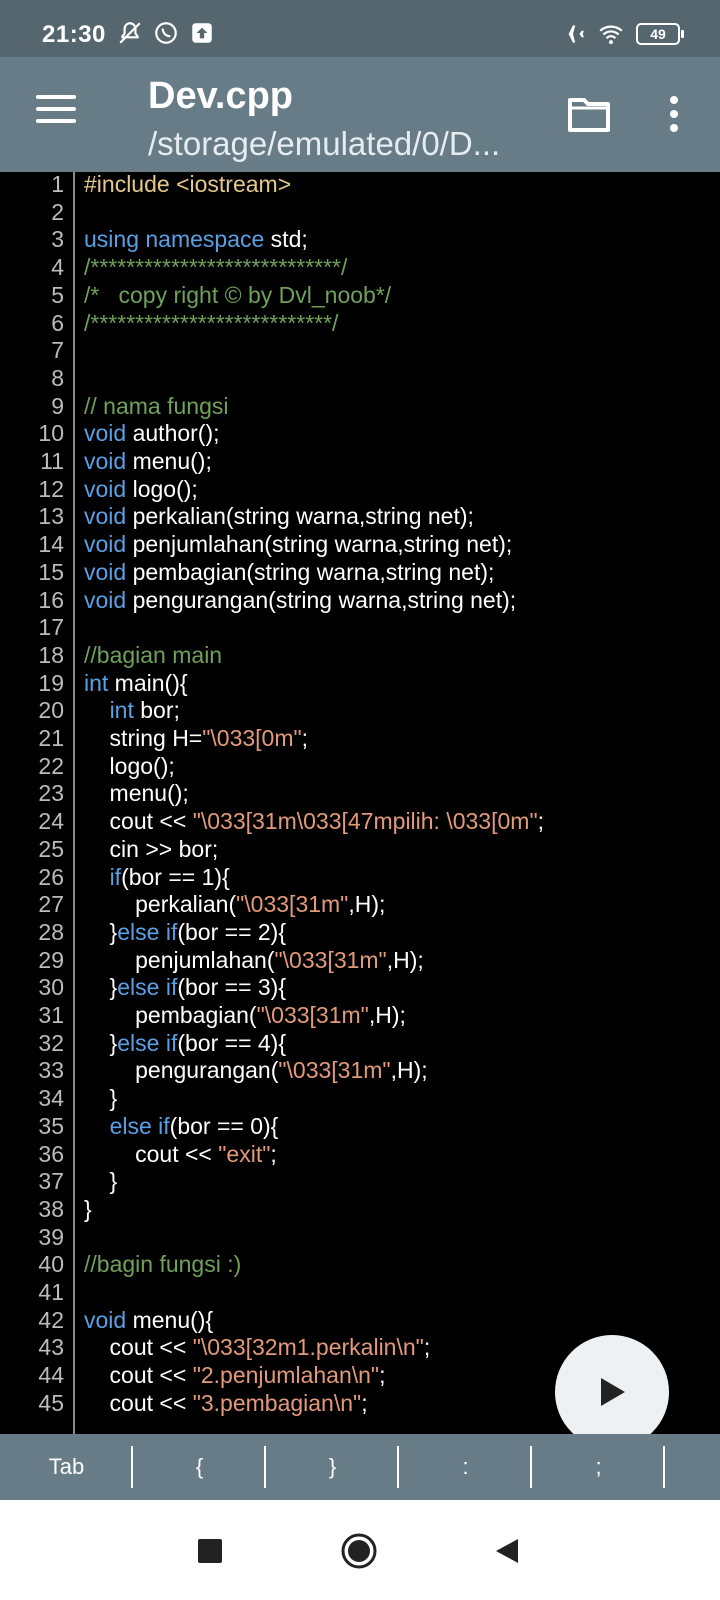 This screenshot has width=720, height=1600. What do you see at coordinates (57, 322) in the screenshot?
I see `line-number: 6` at bounding box center [57, 322].